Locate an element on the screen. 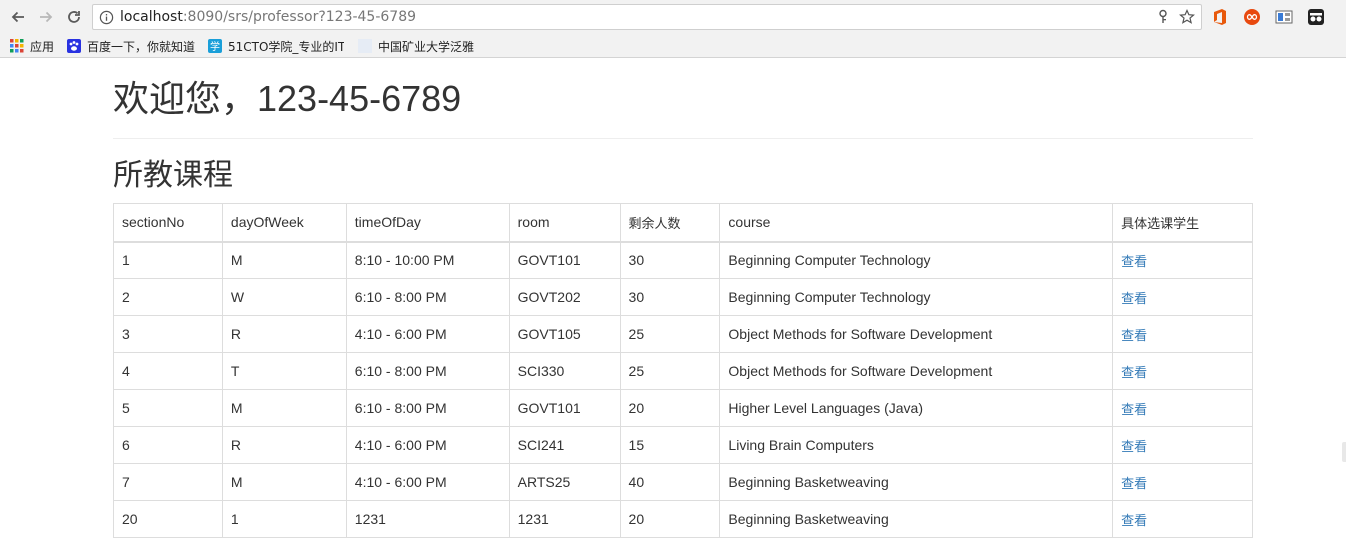  cell-sectionno: 5 is located at coordinates (168, 408).